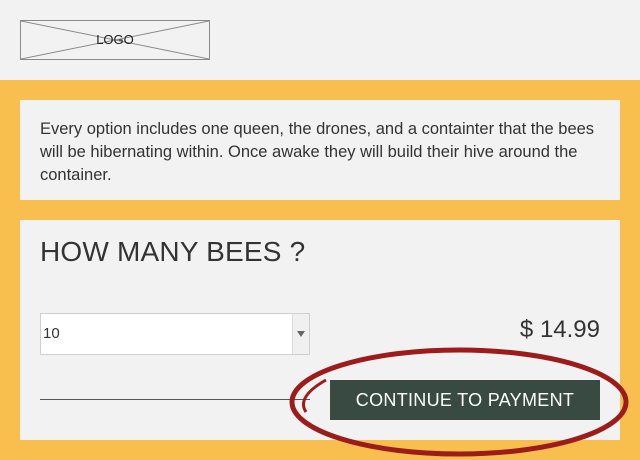 The width and height of the screenshot is (640, 460). I want to click on logo-placeholder: LOGO, so click(115, 40).